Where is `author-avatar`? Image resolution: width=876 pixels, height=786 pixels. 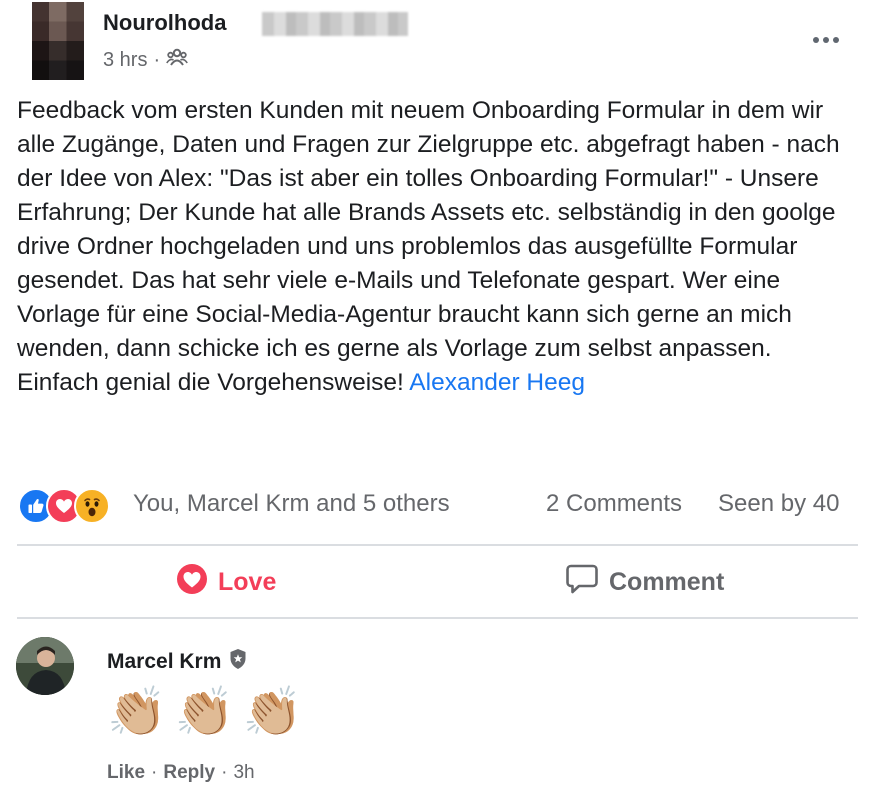 author-avatar is located at coordinates (58, 41).